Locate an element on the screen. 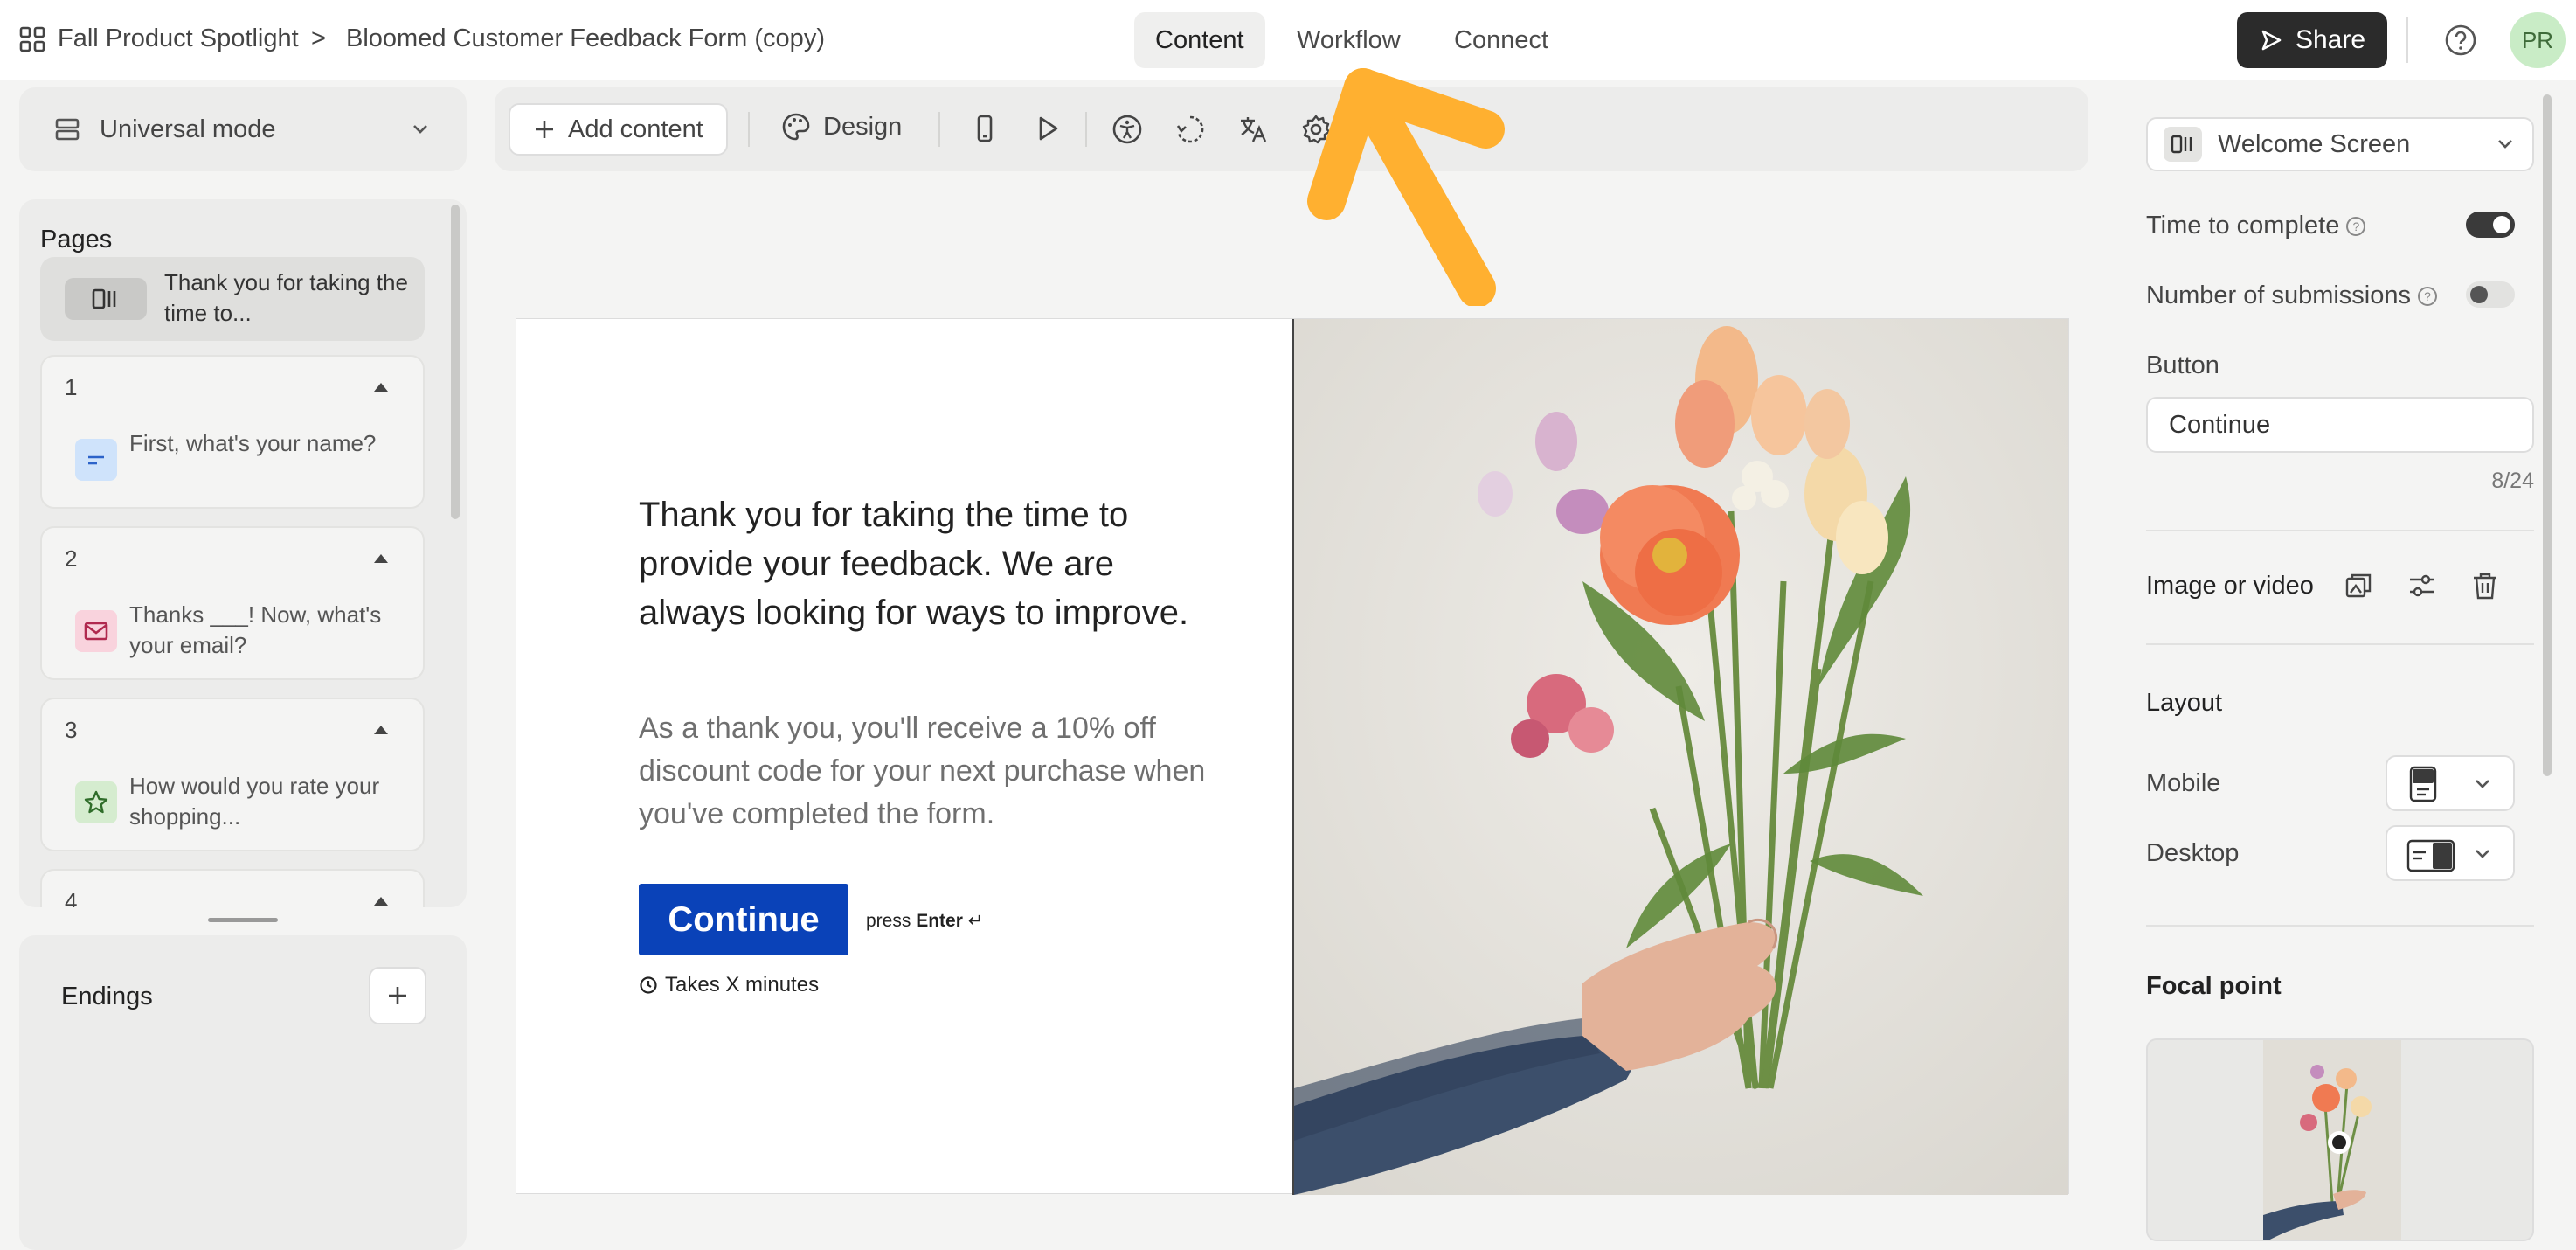  replace-media-icon is located at coordinates (2359, 585).